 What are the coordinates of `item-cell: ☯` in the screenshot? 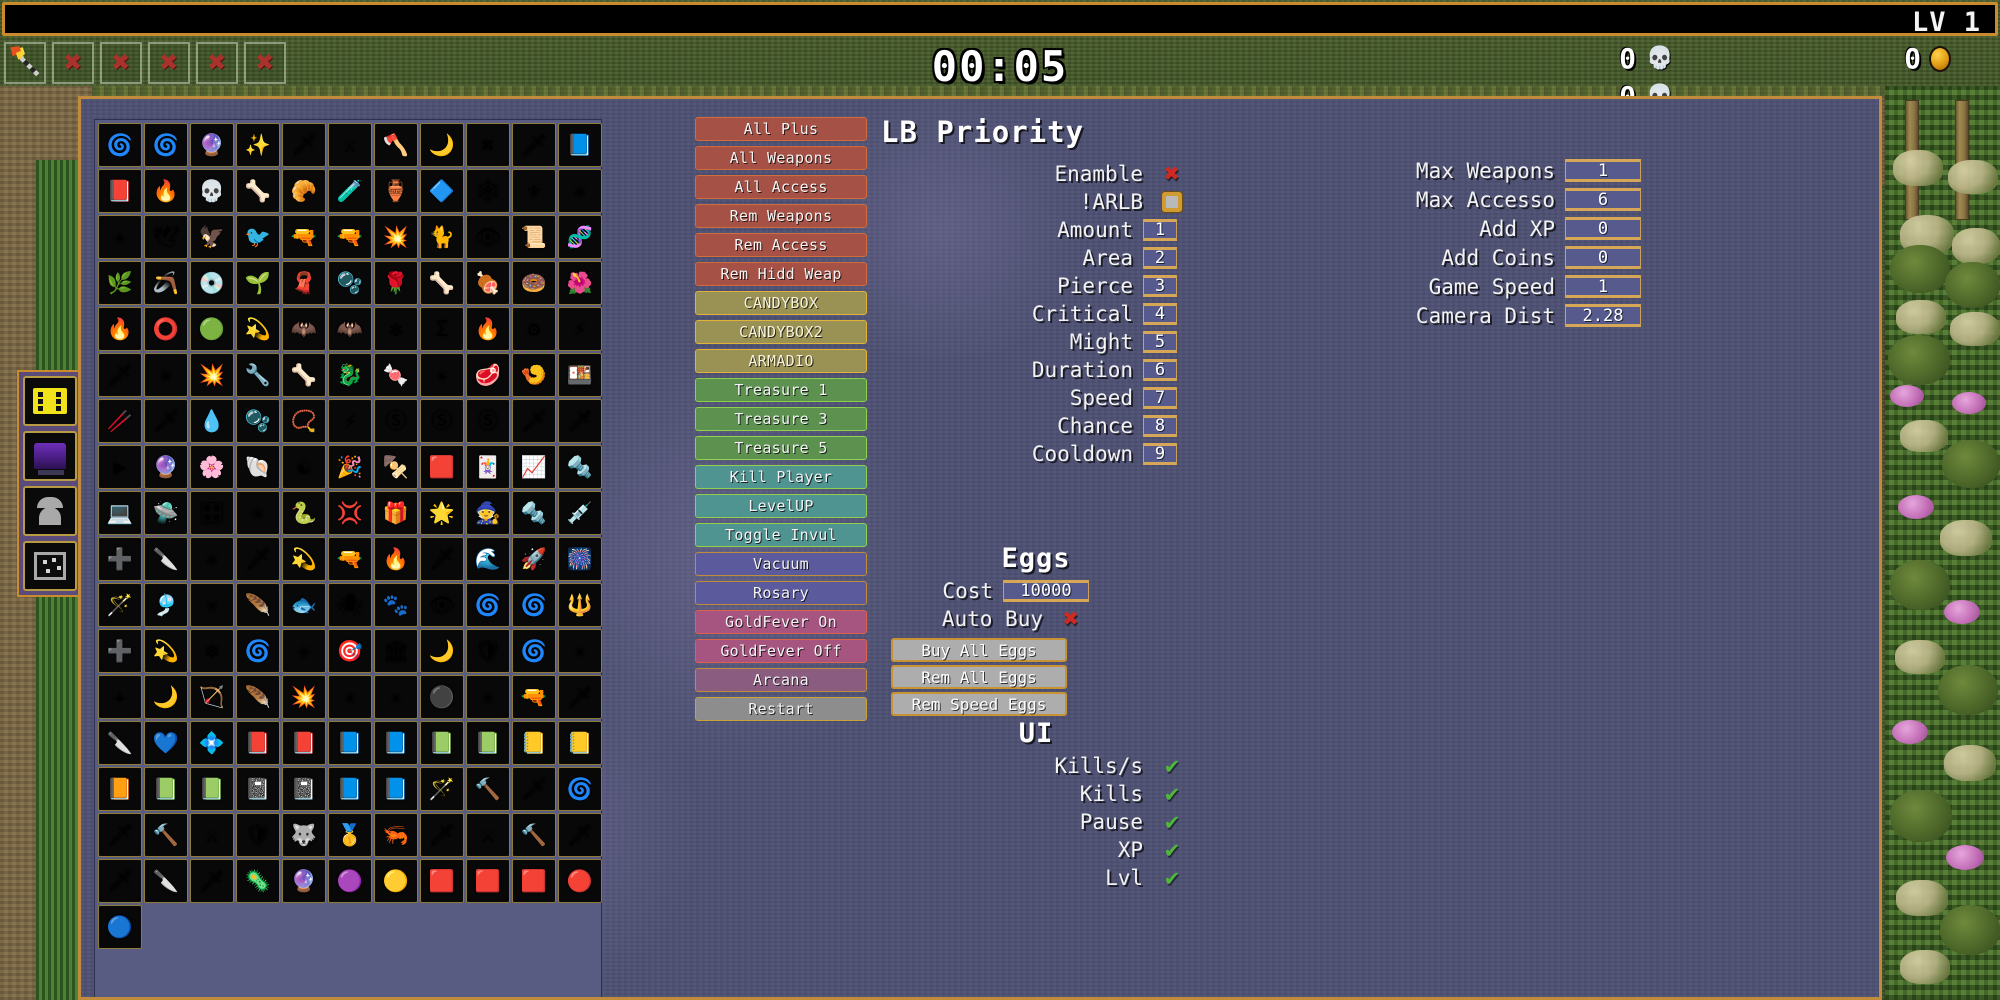 It's located at (304, 467).